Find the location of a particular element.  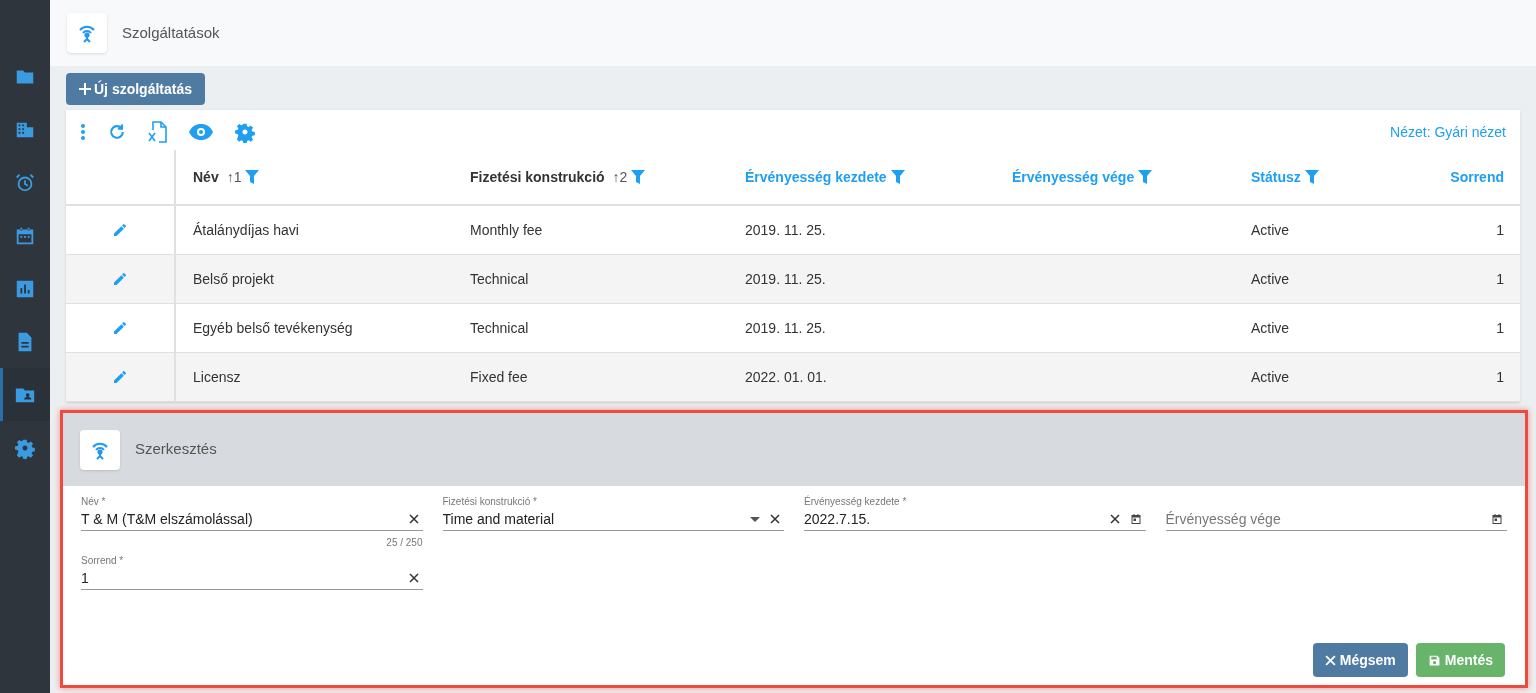

field-label: Érvényesség kezdete * is located at coordinates (855, 501).